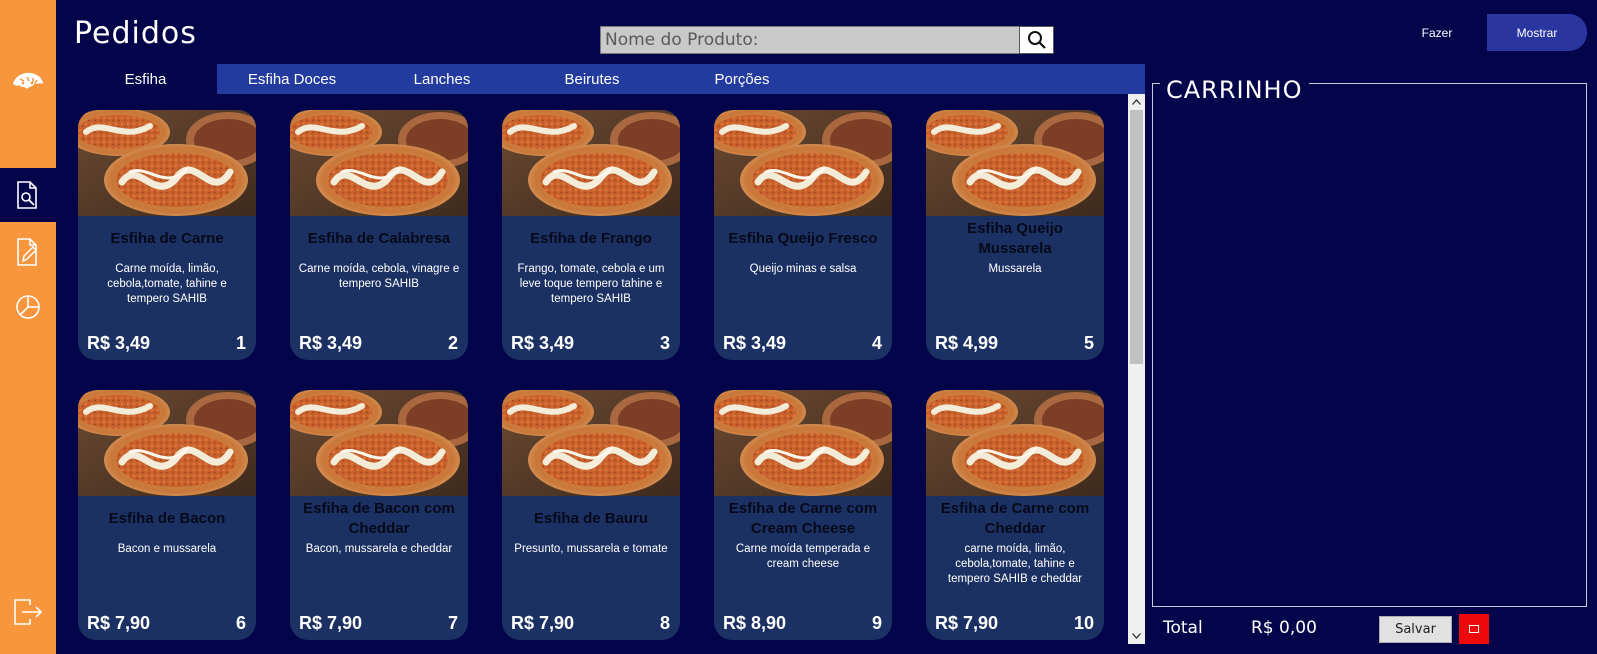 This screenshot has height=654, width=1597. I want to click on tab-lanches: Lanches, so click(442, 79).